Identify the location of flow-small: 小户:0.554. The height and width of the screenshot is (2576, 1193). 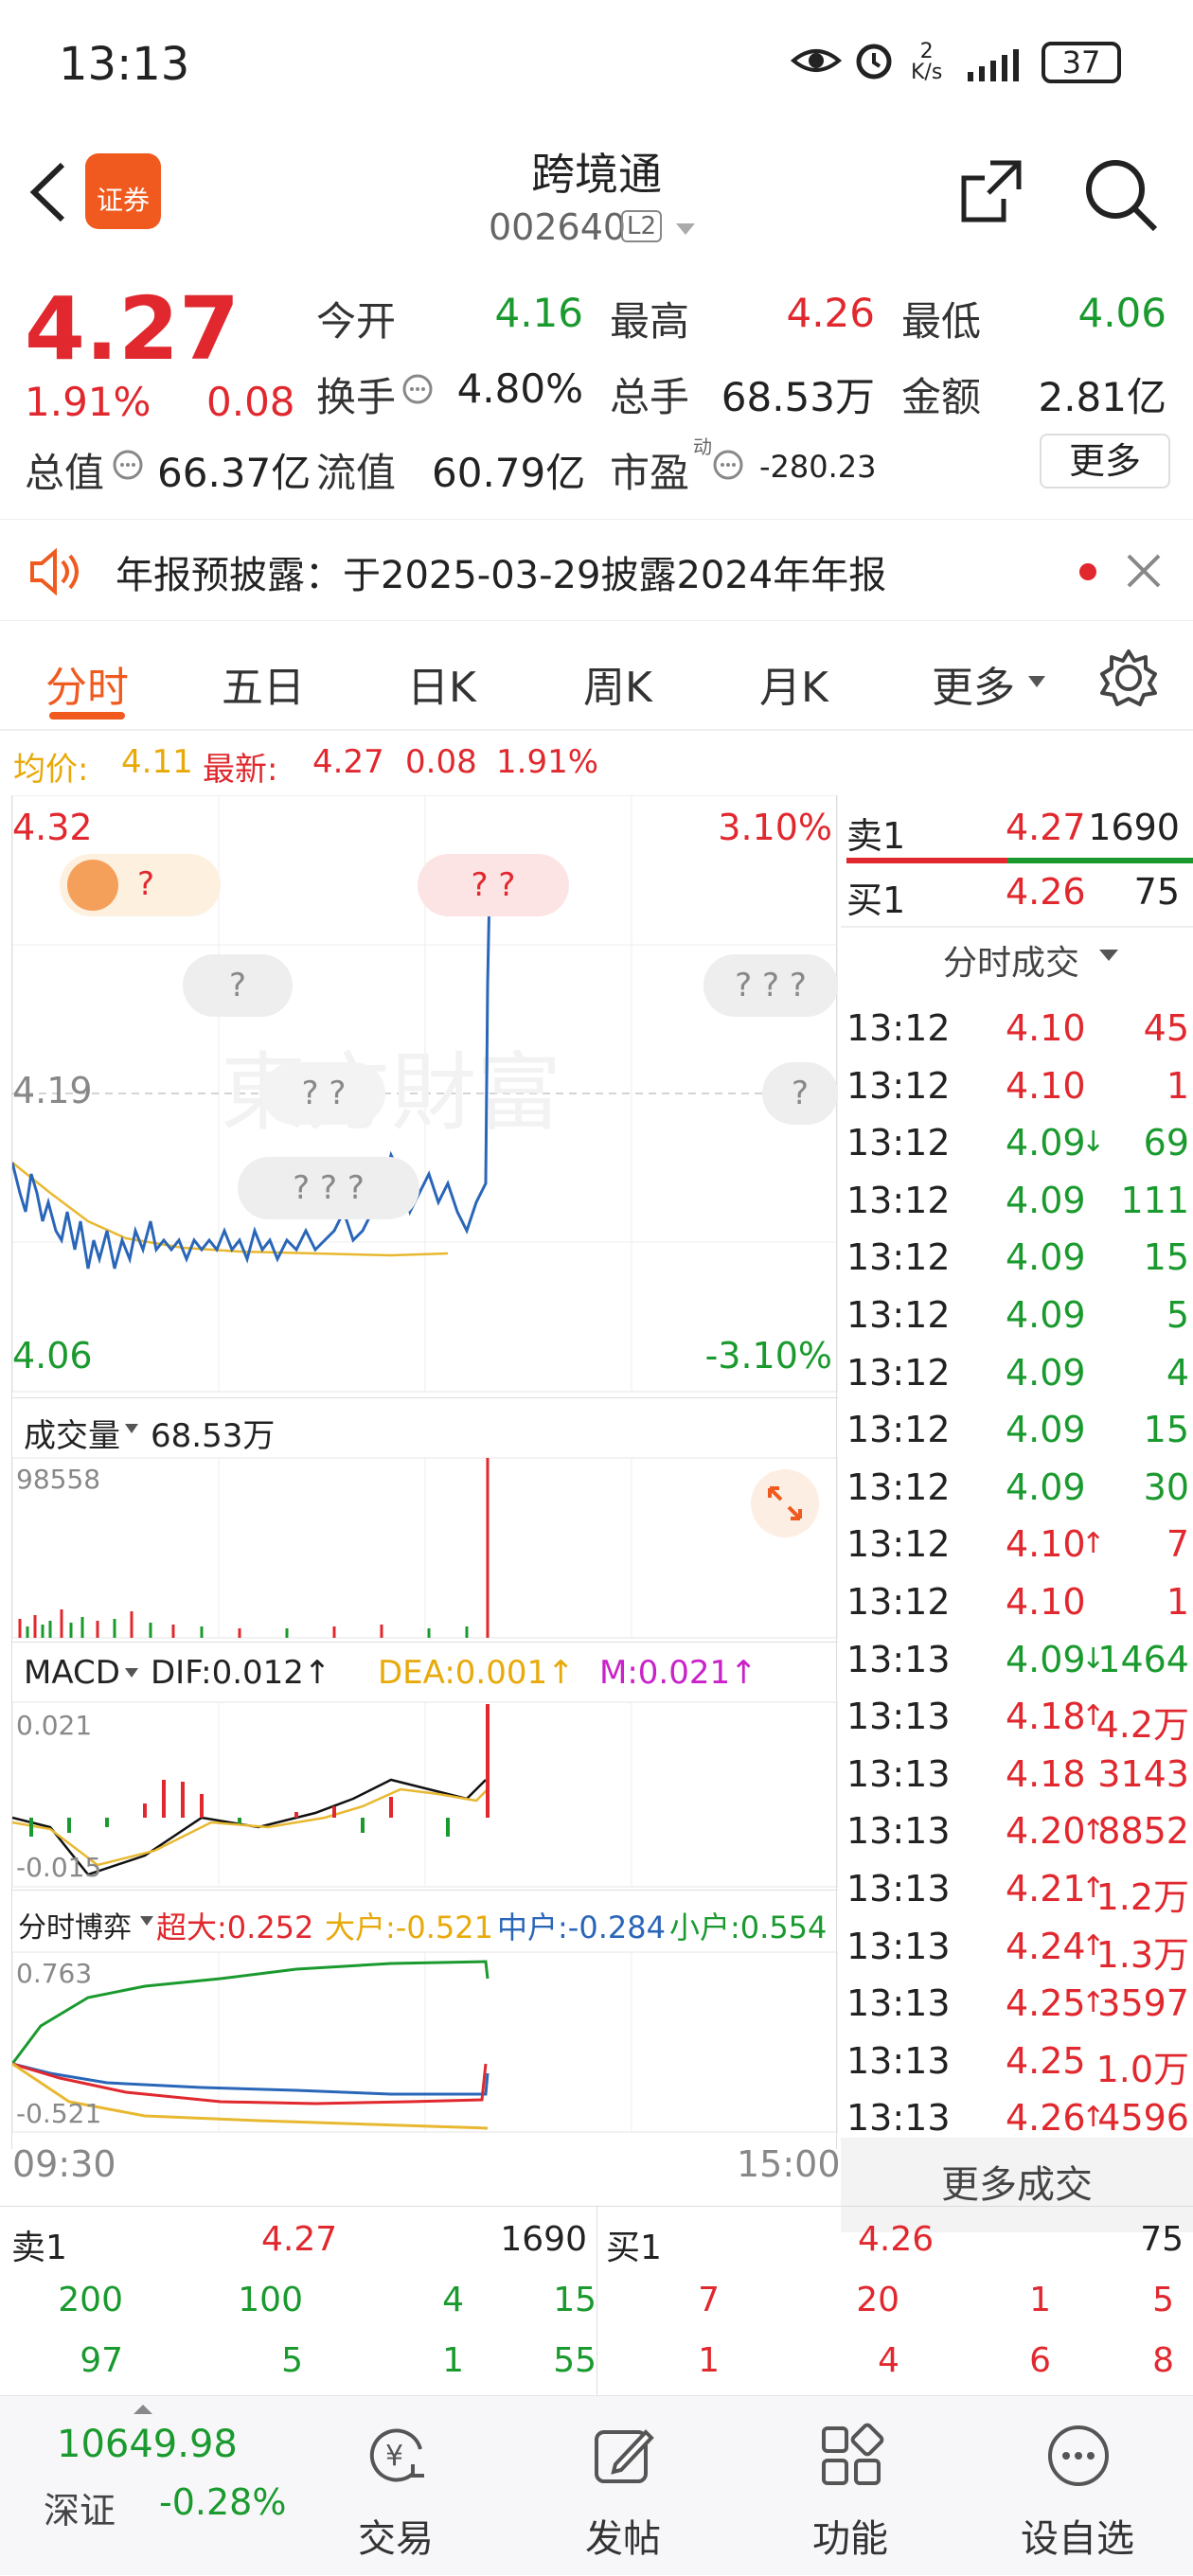
(748, 1928).